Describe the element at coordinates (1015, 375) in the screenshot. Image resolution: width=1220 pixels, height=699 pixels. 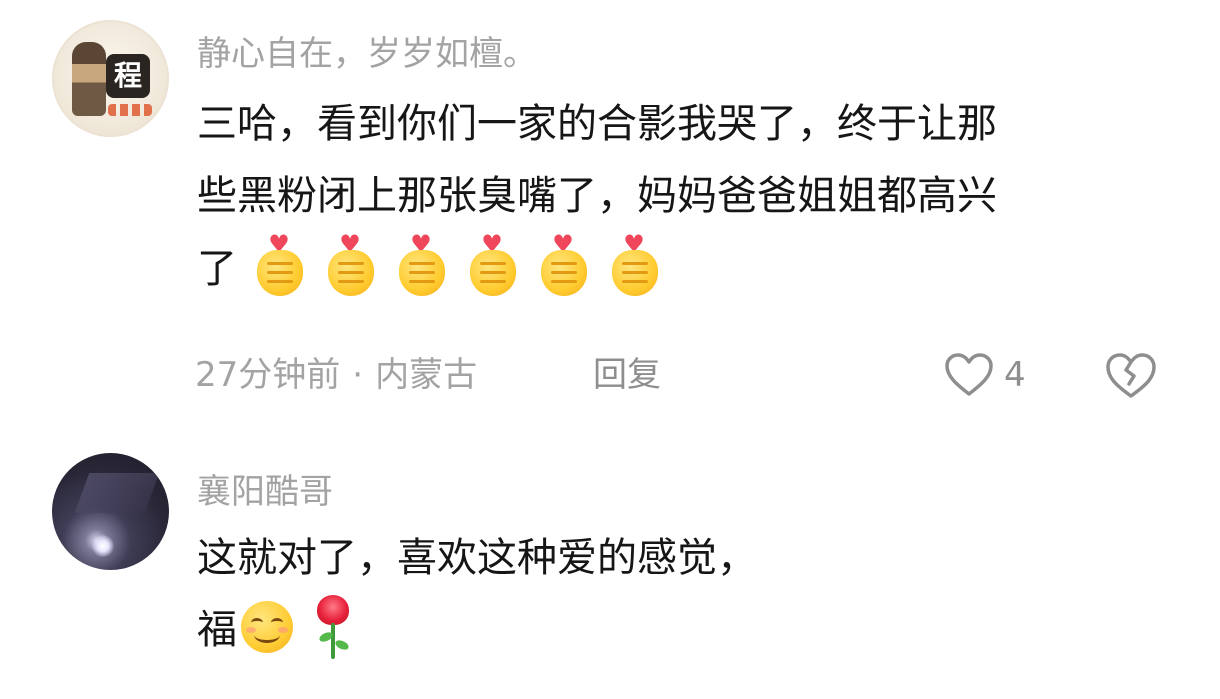
I see `like-count: 4` at that location.